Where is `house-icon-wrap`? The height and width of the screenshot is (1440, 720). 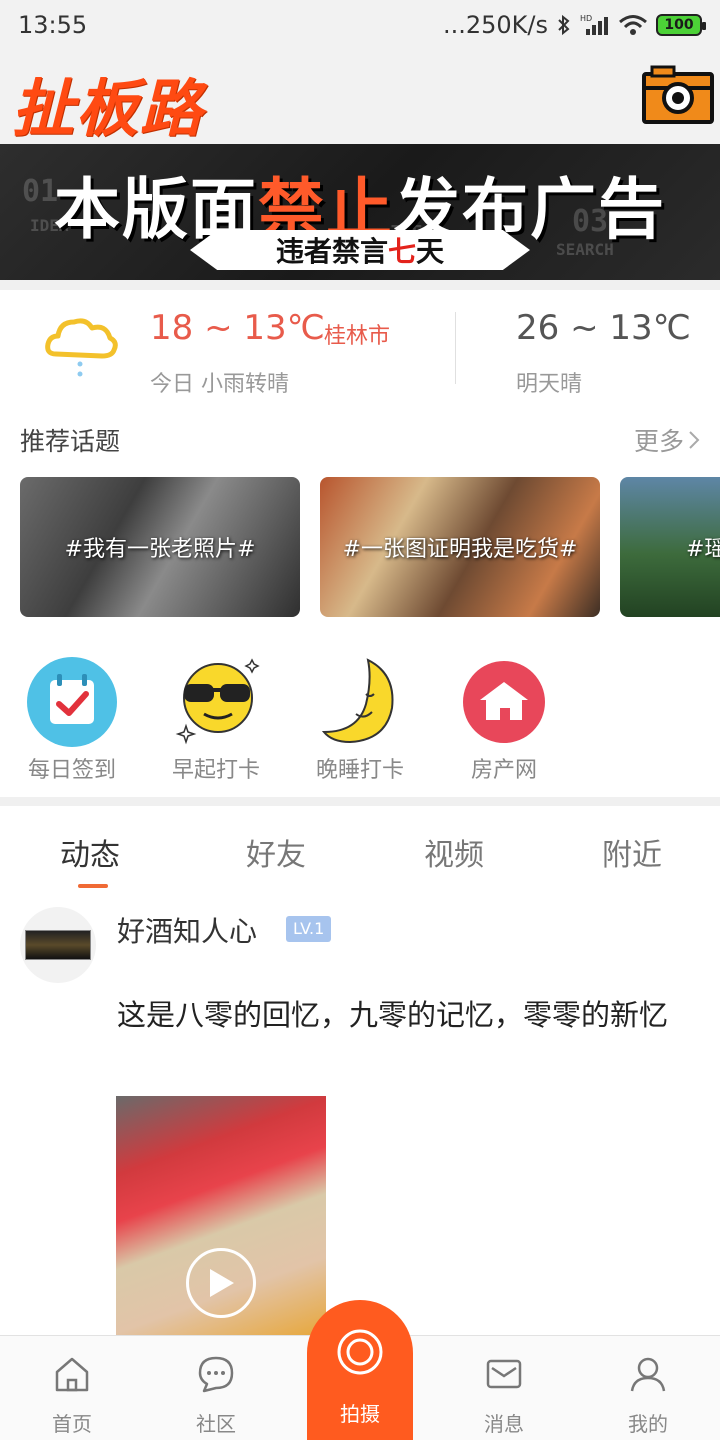
house-icon-wrap is located at coordinates (504, 702).